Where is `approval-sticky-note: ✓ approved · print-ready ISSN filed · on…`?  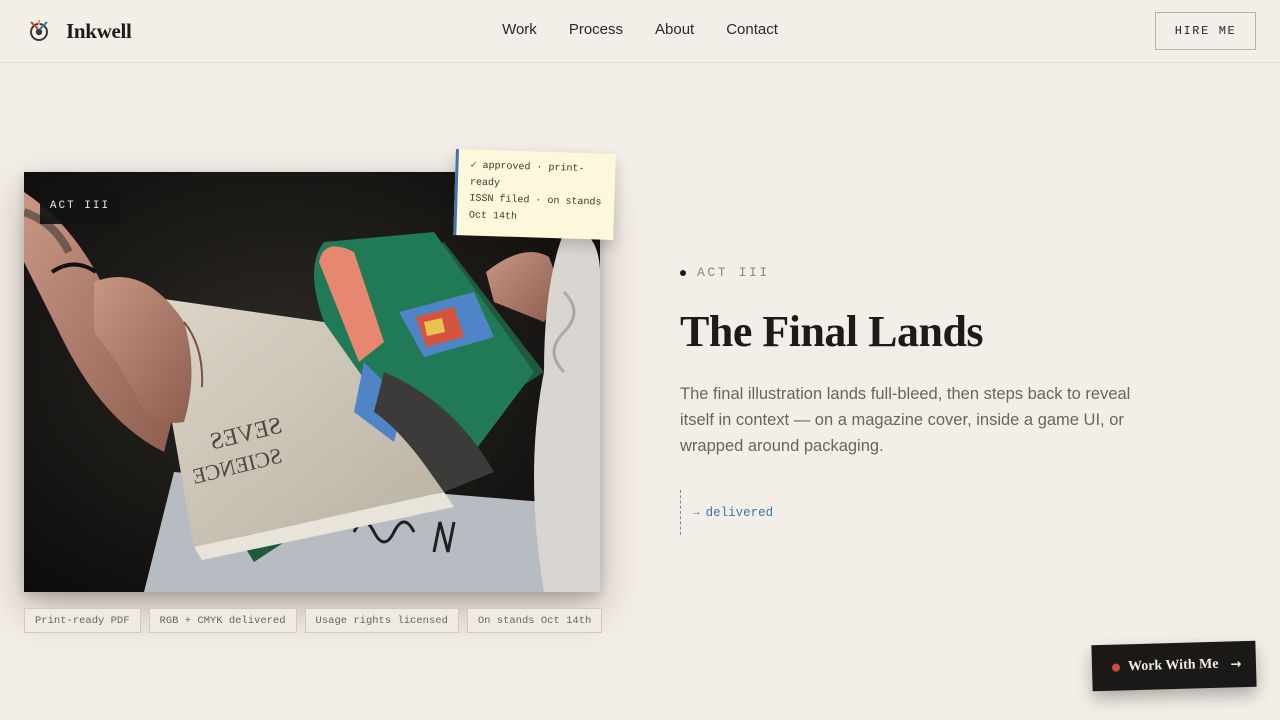 approval-sticky-note: ✓ approved · print-ready ISSN filed · on… is located at coordinates (534, 194).